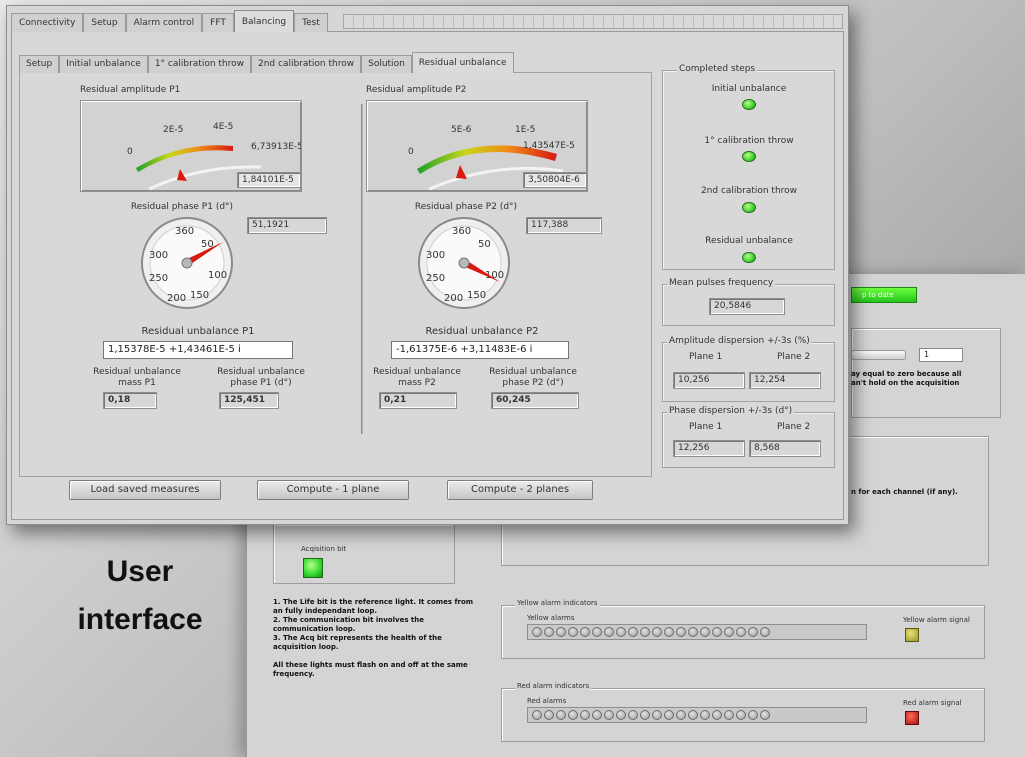  I want to click on subtab-1st-calibration-throw: 1° calibration throw, so click(199, 64).